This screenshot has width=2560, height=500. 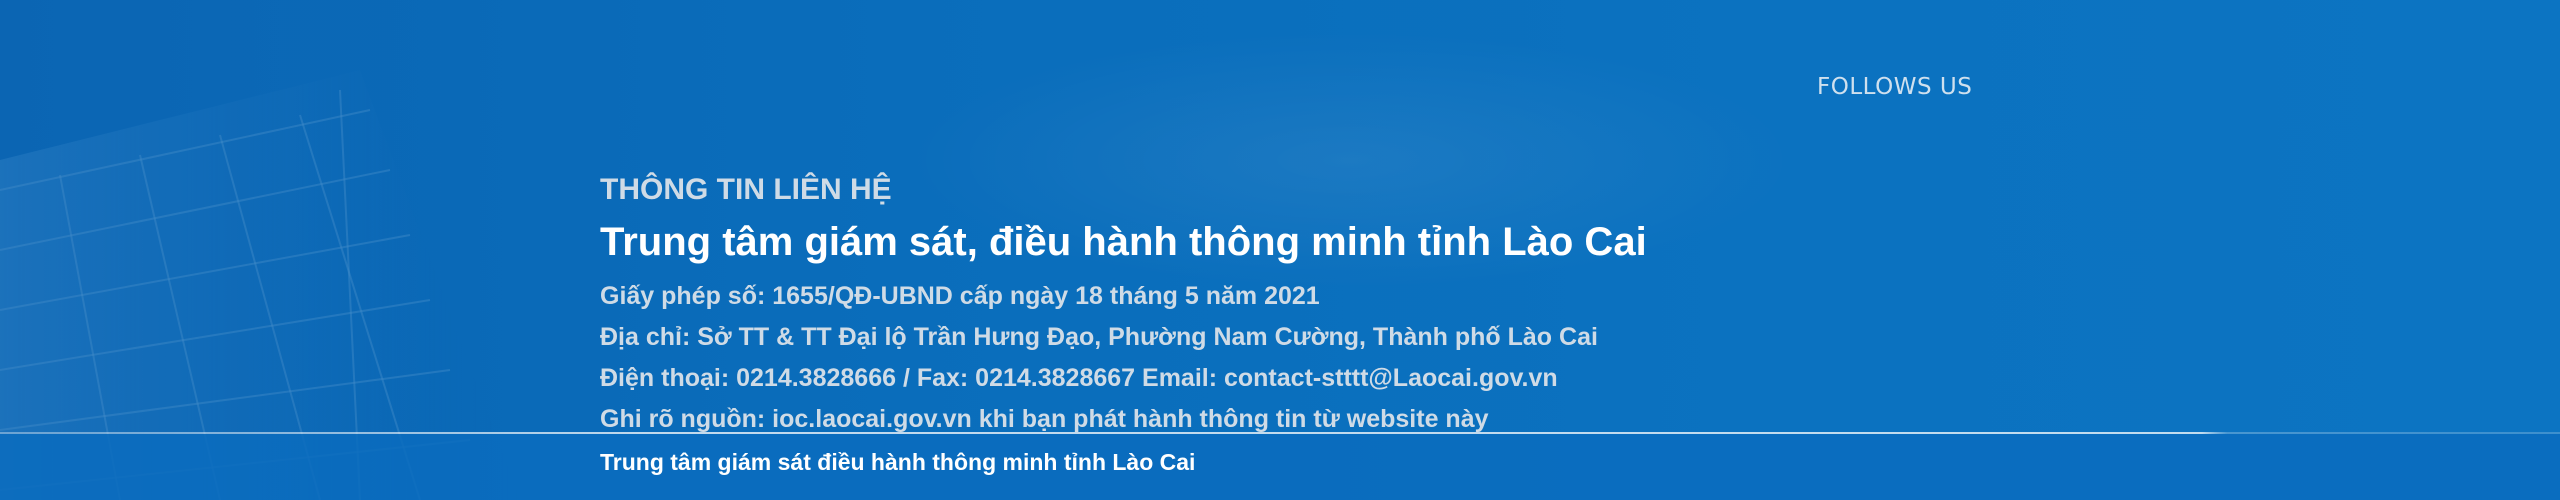 I want to click on follows-us-heading: FOLLOWS US, so click(x=1895, y=87).